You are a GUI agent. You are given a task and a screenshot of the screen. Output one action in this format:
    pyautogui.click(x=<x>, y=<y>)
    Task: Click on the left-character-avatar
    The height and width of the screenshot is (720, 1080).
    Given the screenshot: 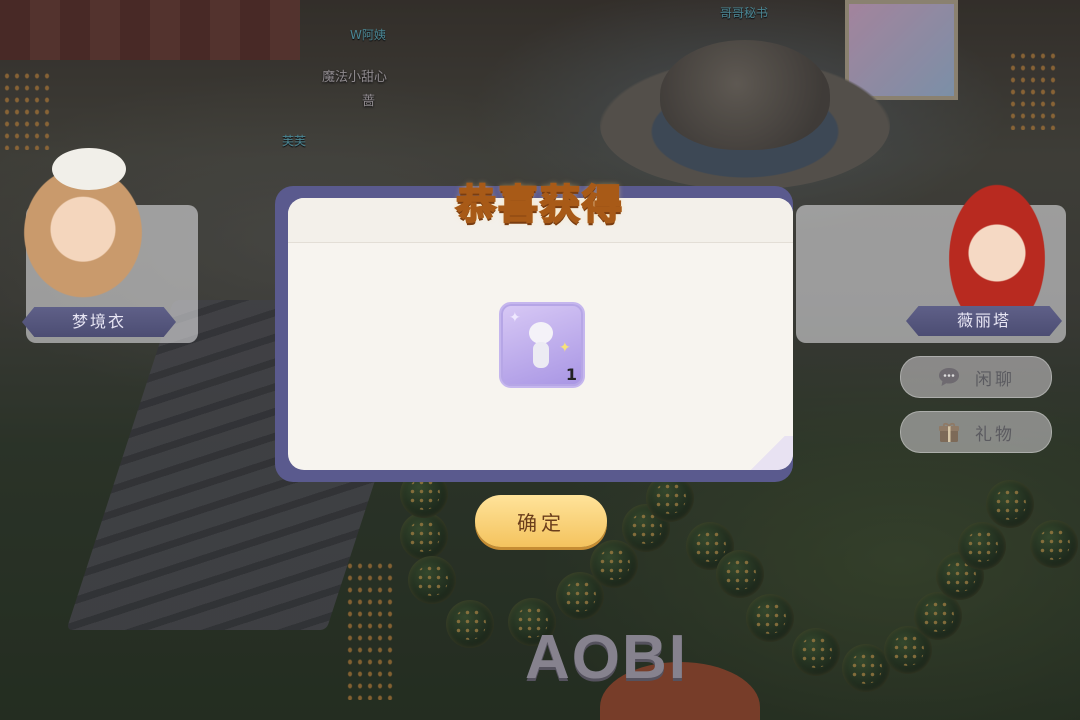 What is the action you would take?
    pyautogui.click(x=83, y=231)
    